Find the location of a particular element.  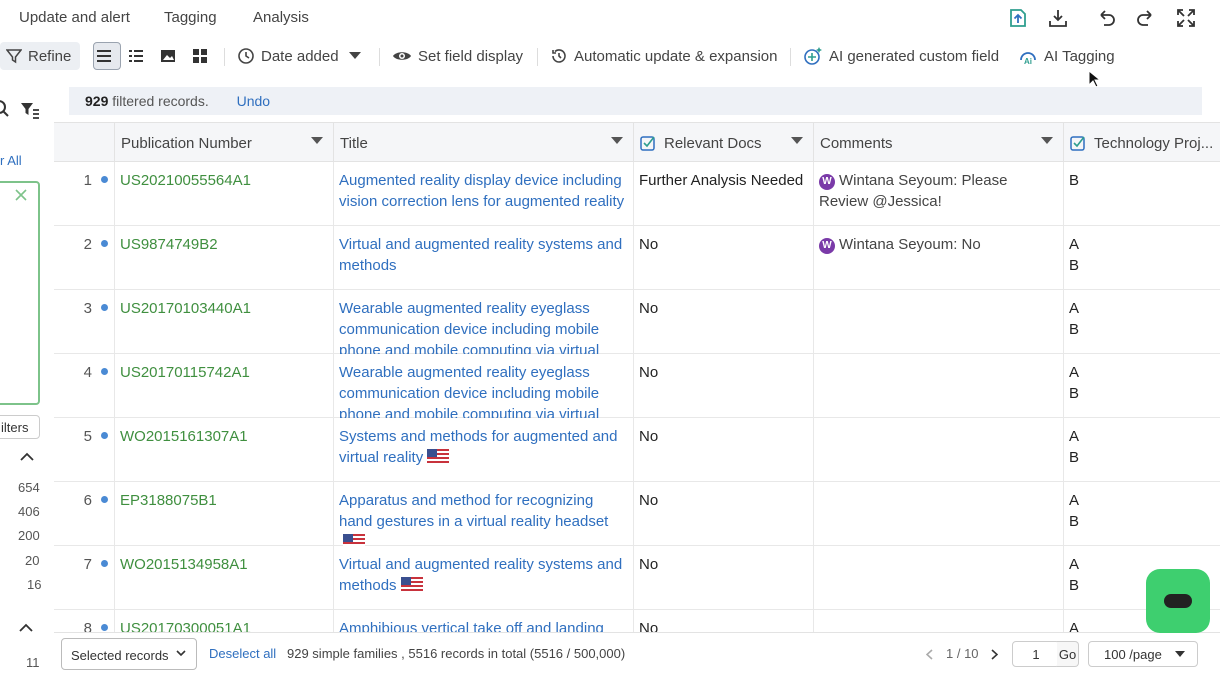

redo-icon is located at coordinates (1146, 18).